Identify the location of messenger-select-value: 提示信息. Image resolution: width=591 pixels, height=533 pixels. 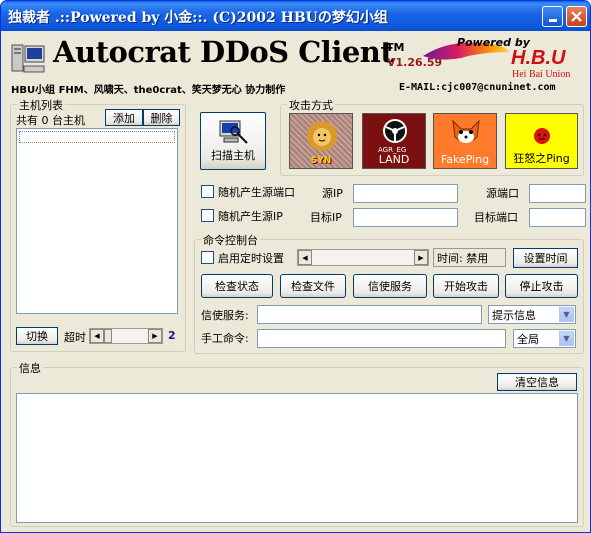
(514, 315).